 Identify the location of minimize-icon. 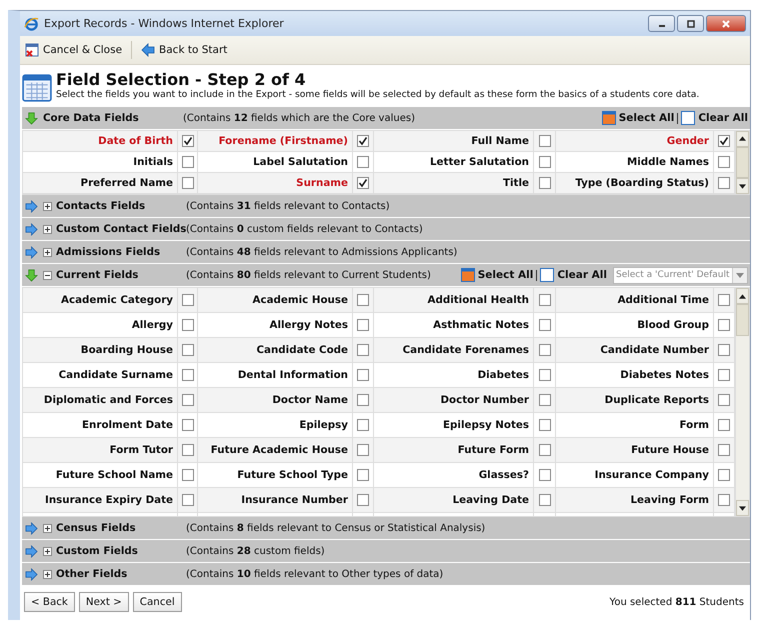
(661, 26).